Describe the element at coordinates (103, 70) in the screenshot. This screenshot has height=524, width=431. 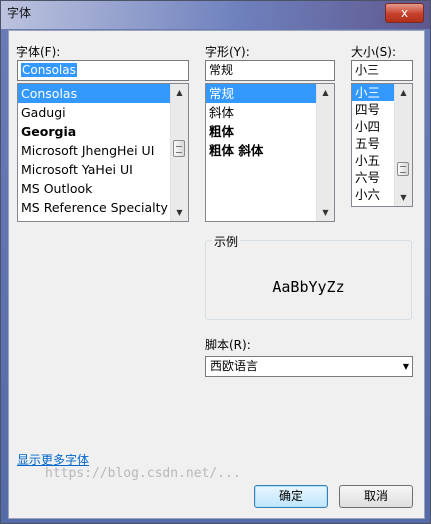
I see `font-input: Consolas` at that location.